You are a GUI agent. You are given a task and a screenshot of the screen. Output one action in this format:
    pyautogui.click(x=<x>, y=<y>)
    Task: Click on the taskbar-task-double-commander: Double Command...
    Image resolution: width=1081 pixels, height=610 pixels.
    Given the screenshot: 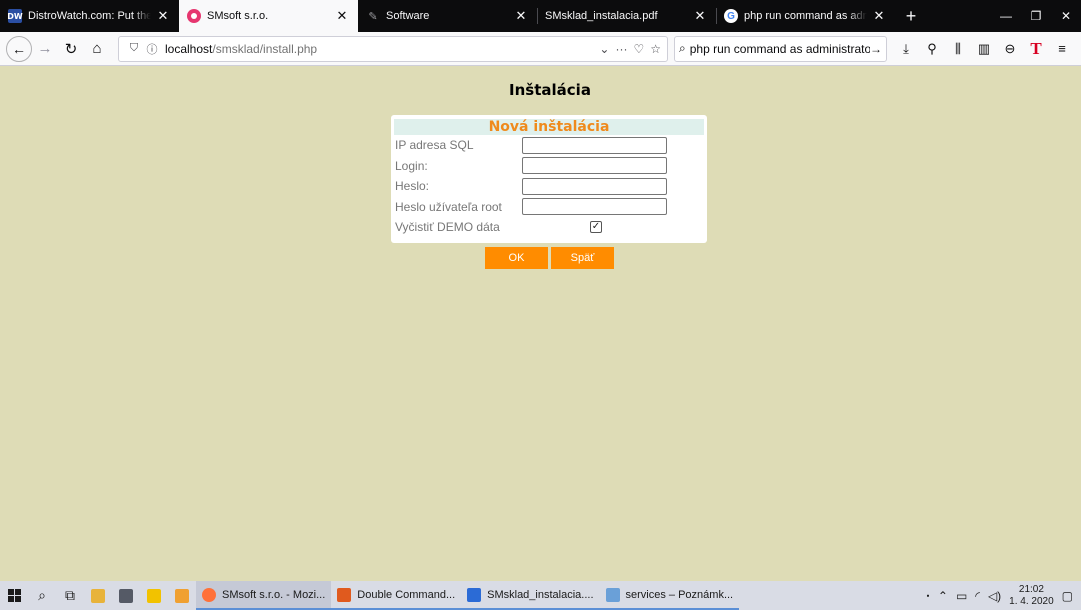 What is the action you would take?
    pyautogui.click(x=396, y=595)
    